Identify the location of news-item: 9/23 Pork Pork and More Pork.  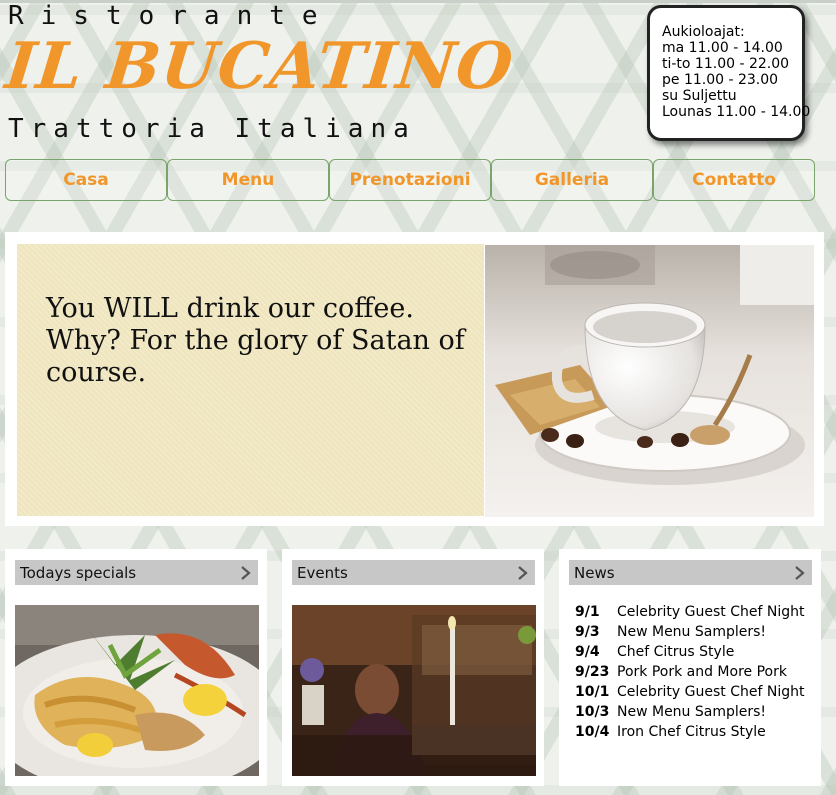
(689, 672).